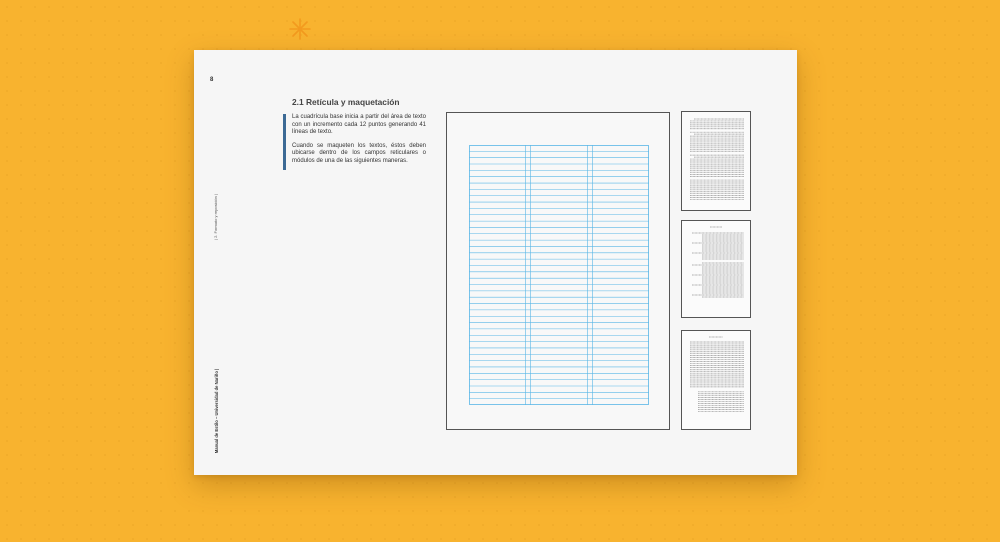  What do you see at coordinates (346, 102) in the screenshot?
I see `section-title: 2.1 Retícula y maquetación` at bounding box center [346, 102].